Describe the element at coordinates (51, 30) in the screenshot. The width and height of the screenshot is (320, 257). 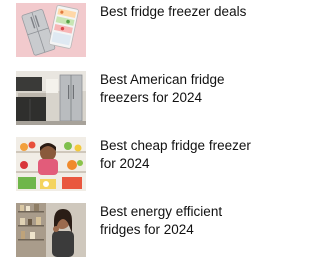
I see `fridge-freezer-deals-thumbnail` at that location.